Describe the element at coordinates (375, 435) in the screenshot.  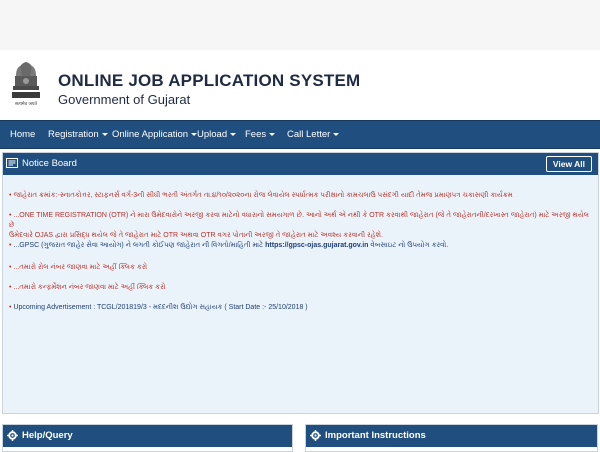
I see `important-instructions-title: Important Instructions` at that location.